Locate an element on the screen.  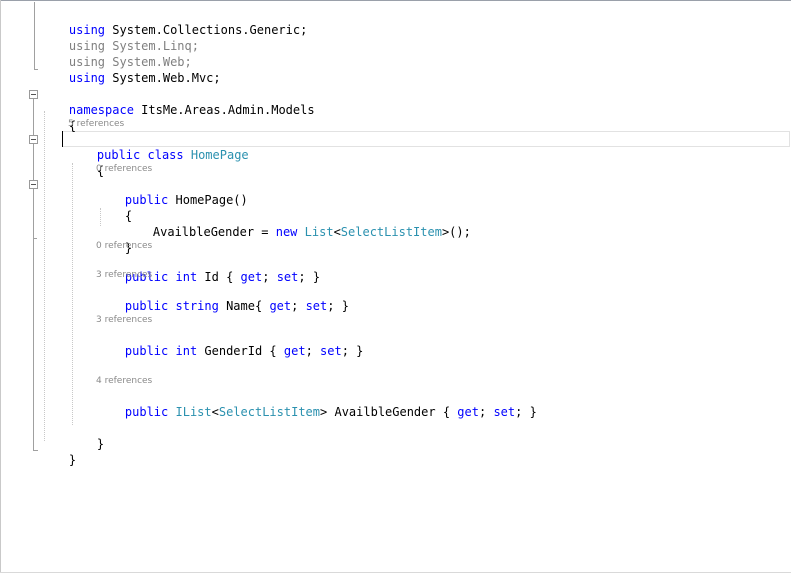
keyword: namespace is located at coordinates (101, 110).